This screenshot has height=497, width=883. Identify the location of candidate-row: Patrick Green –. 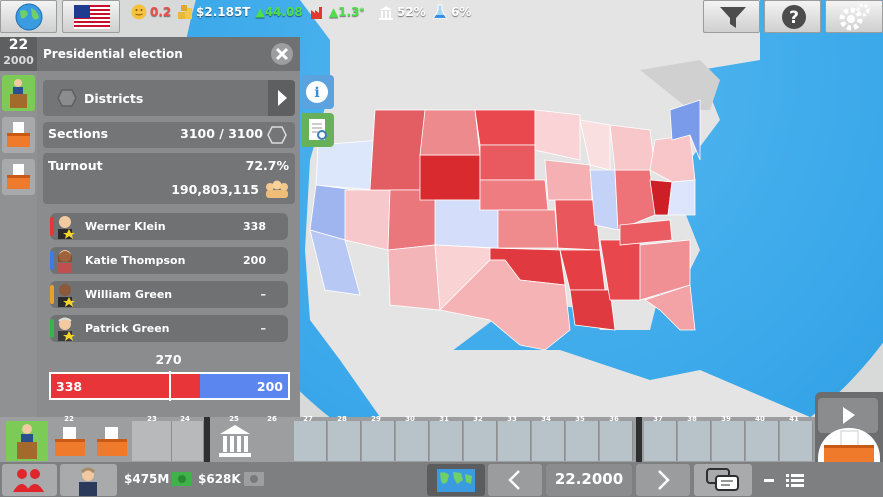
(169, 328).